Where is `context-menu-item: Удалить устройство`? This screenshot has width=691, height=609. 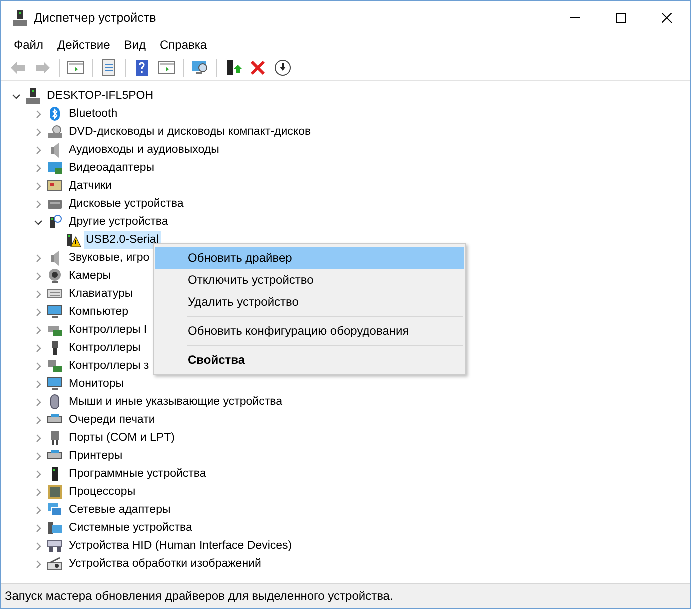
context-menu-item: Удалить устройство is located at coordinates (309, 302).